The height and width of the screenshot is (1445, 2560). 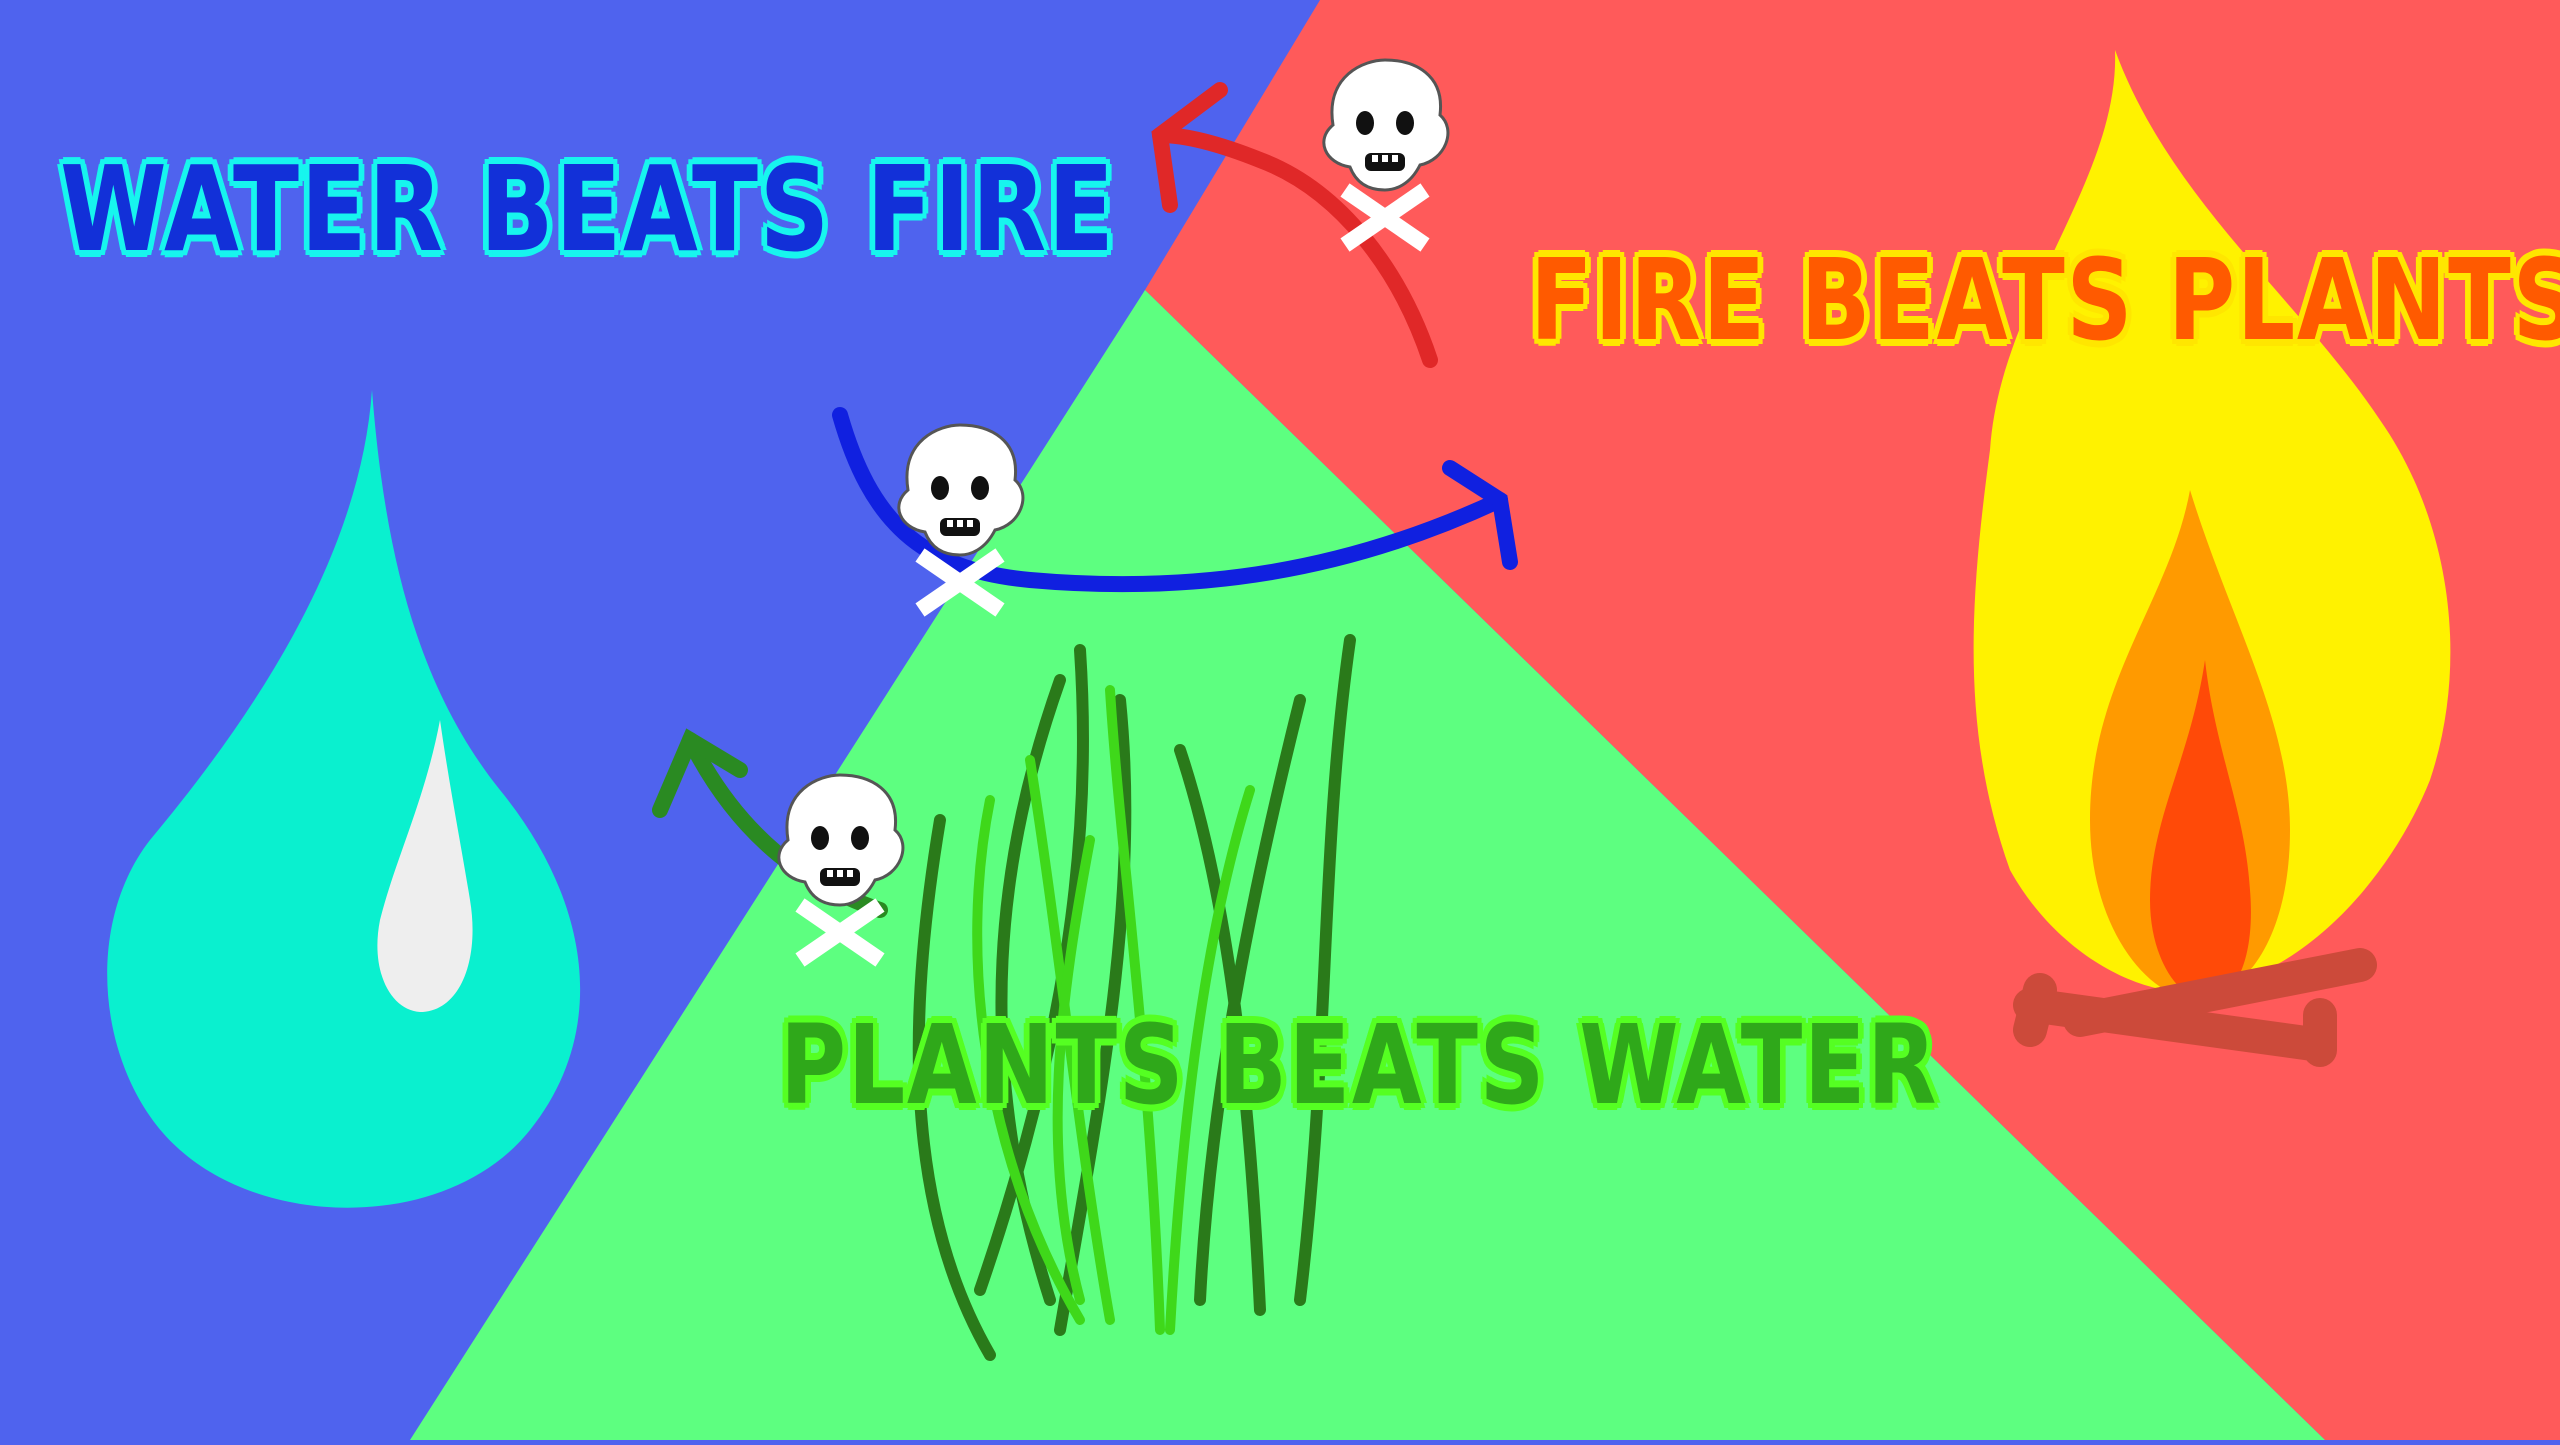 What do you see at coordinates (1359, 1065) in the screenshot?
I see `plants-beats-water-label: PLANTS BEATS WATER` at bounding box center [1359, 1065].